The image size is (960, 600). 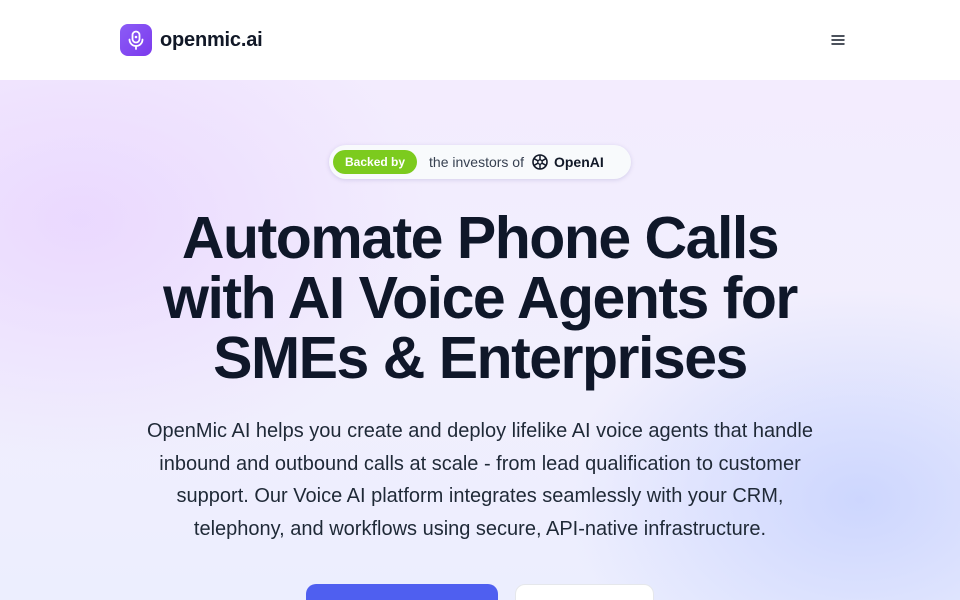 I want to click on backed-by-pill: Backed by, so click(x=375, y=162).